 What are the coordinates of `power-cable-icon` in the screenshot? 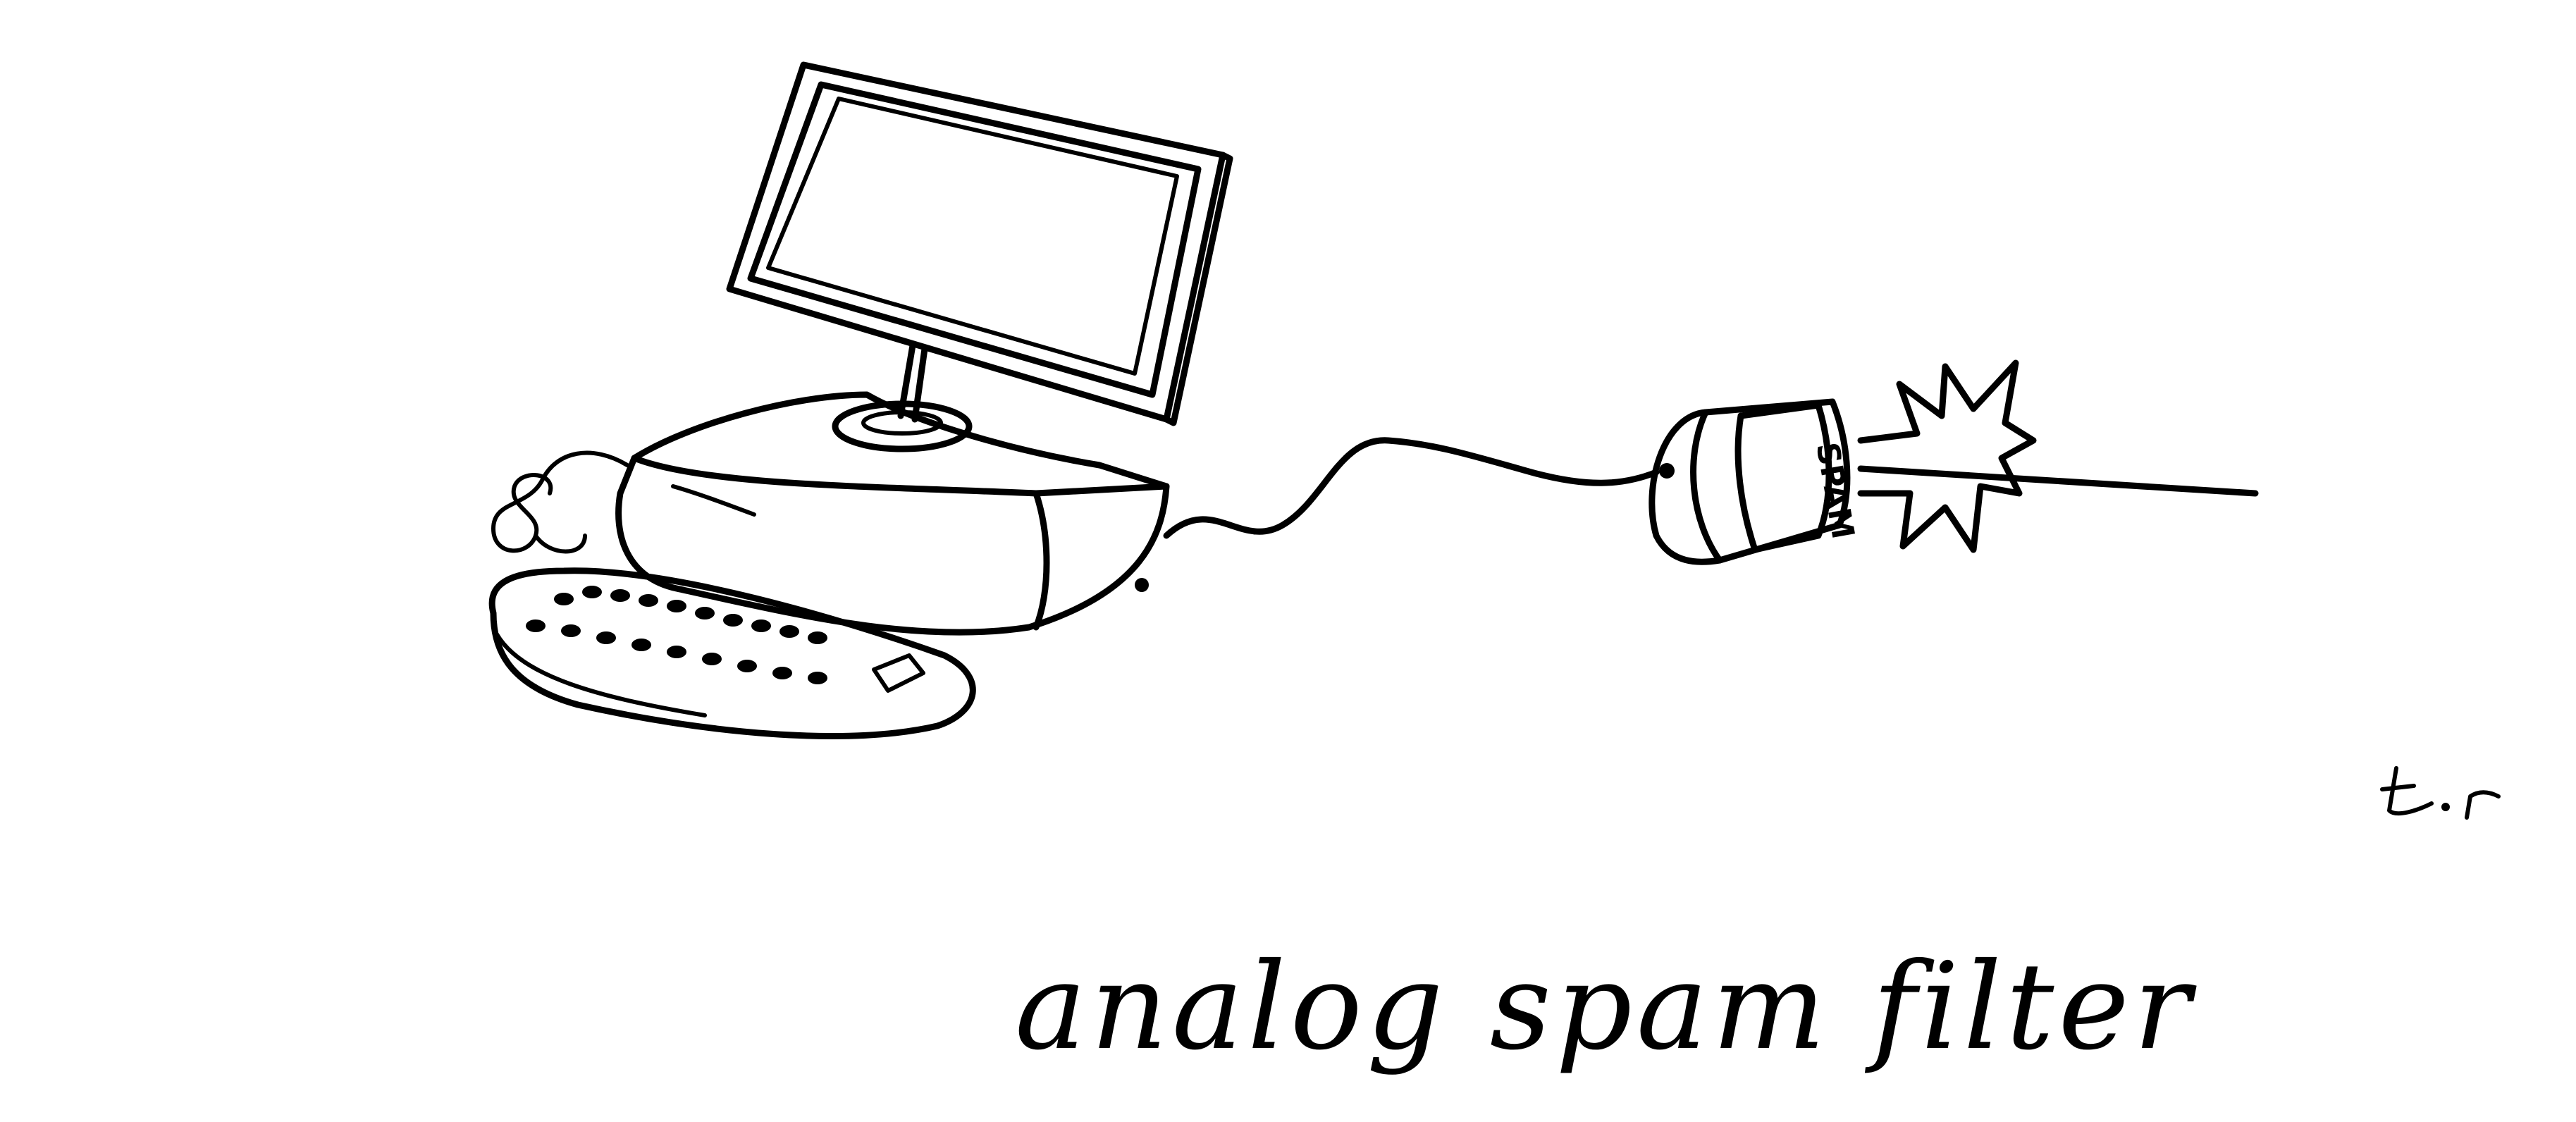 It's located at (1411, 488).